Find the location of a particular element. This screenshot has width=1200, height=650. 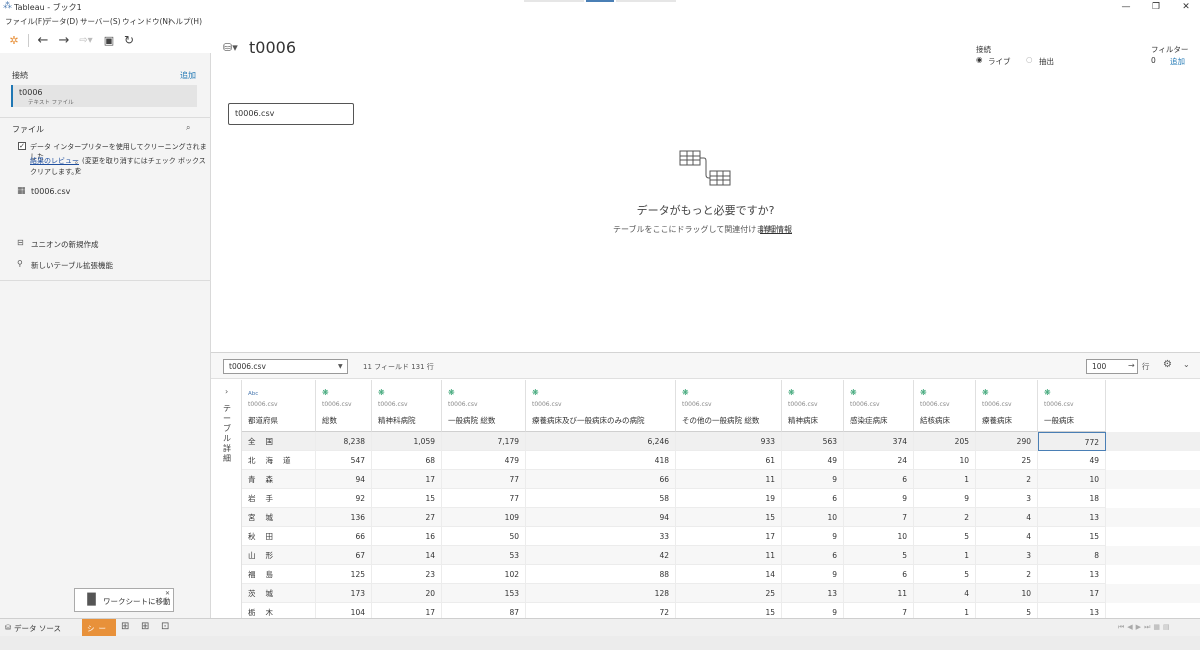

table-cell: 7 is located at coordinates (879, 517).